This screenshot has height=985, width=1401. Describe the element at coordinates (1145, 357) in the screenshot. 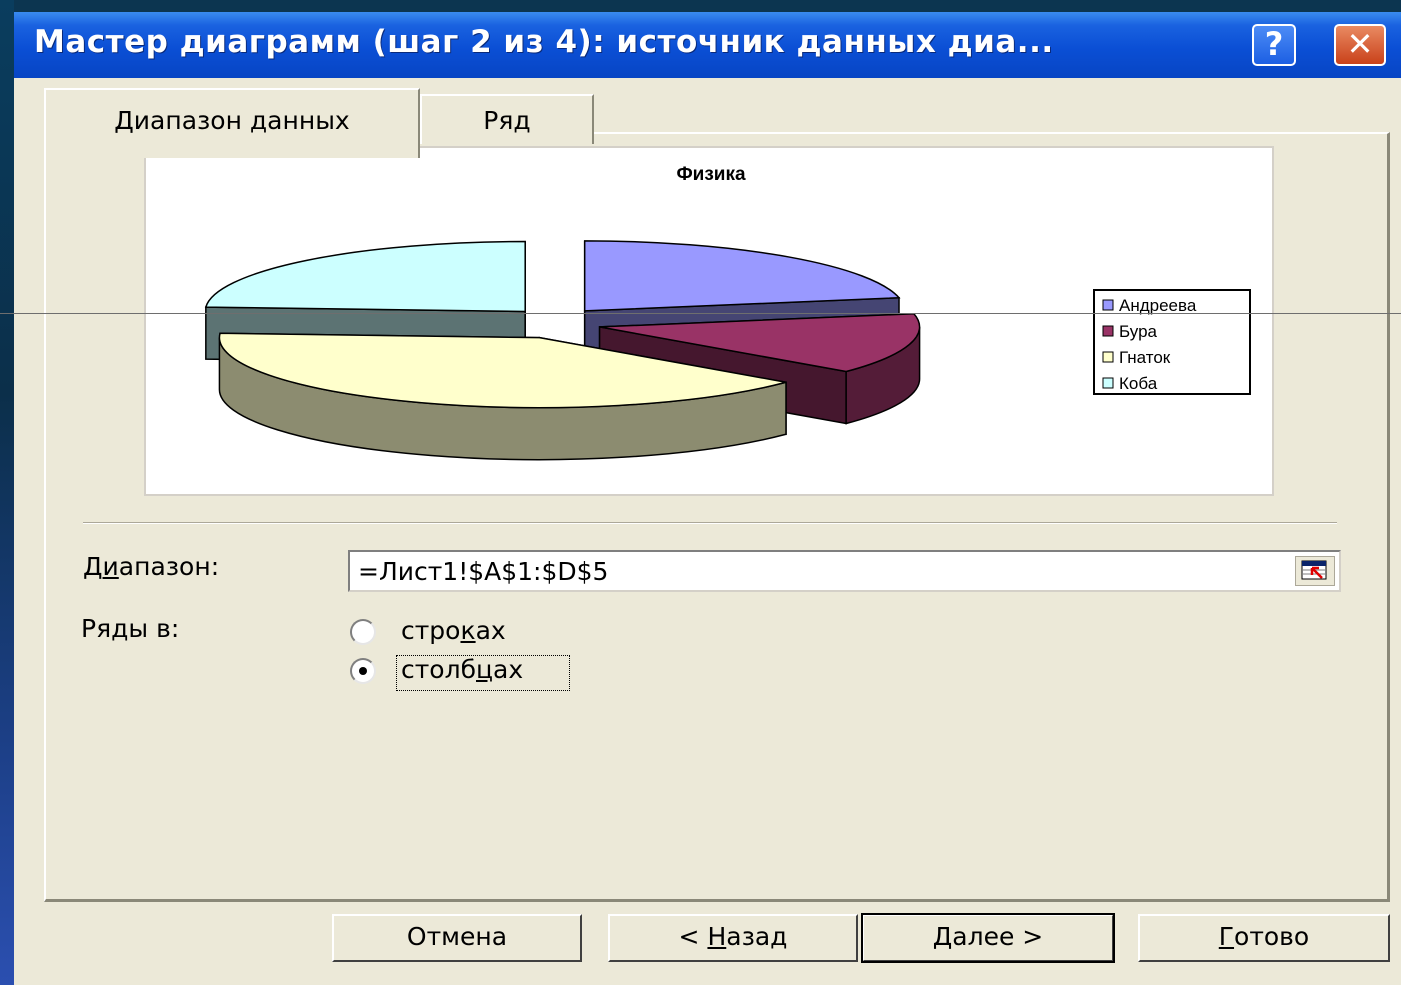

I see `legend-label: Гнаток` at that location.